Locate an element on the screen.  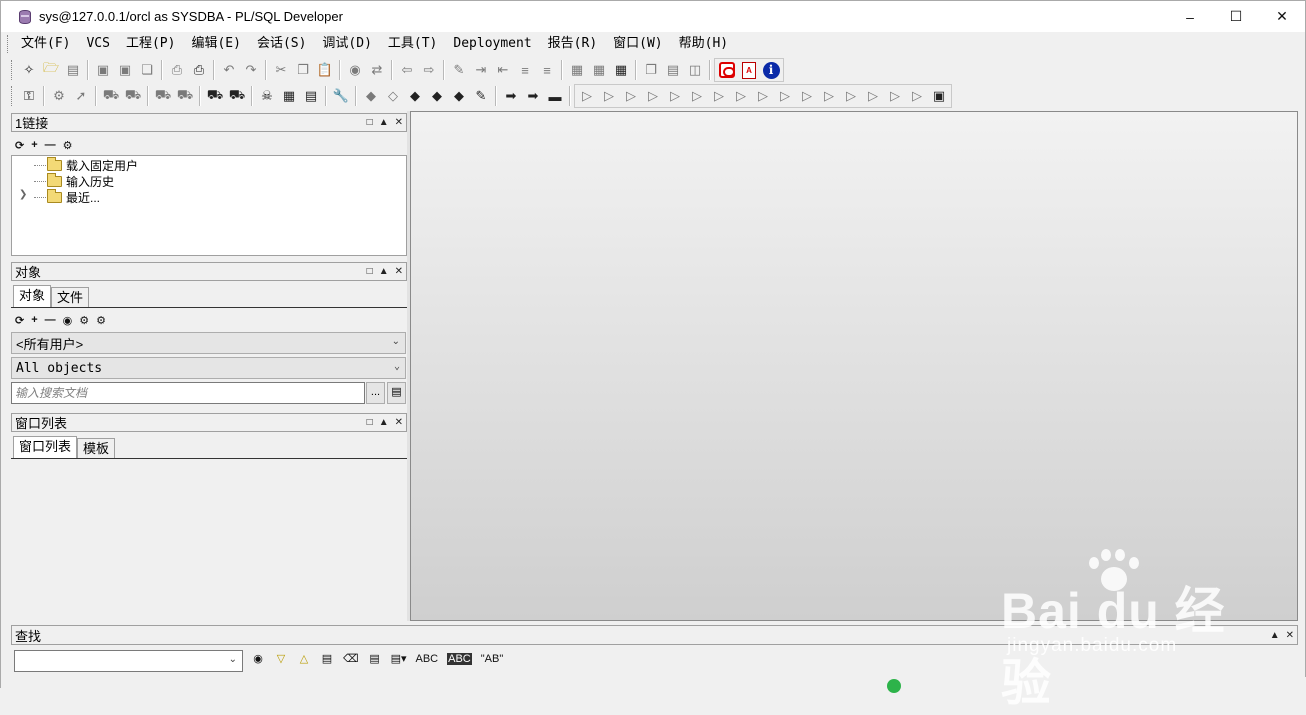
menu-file: 文件(F) is located at coordinates (45, 44).